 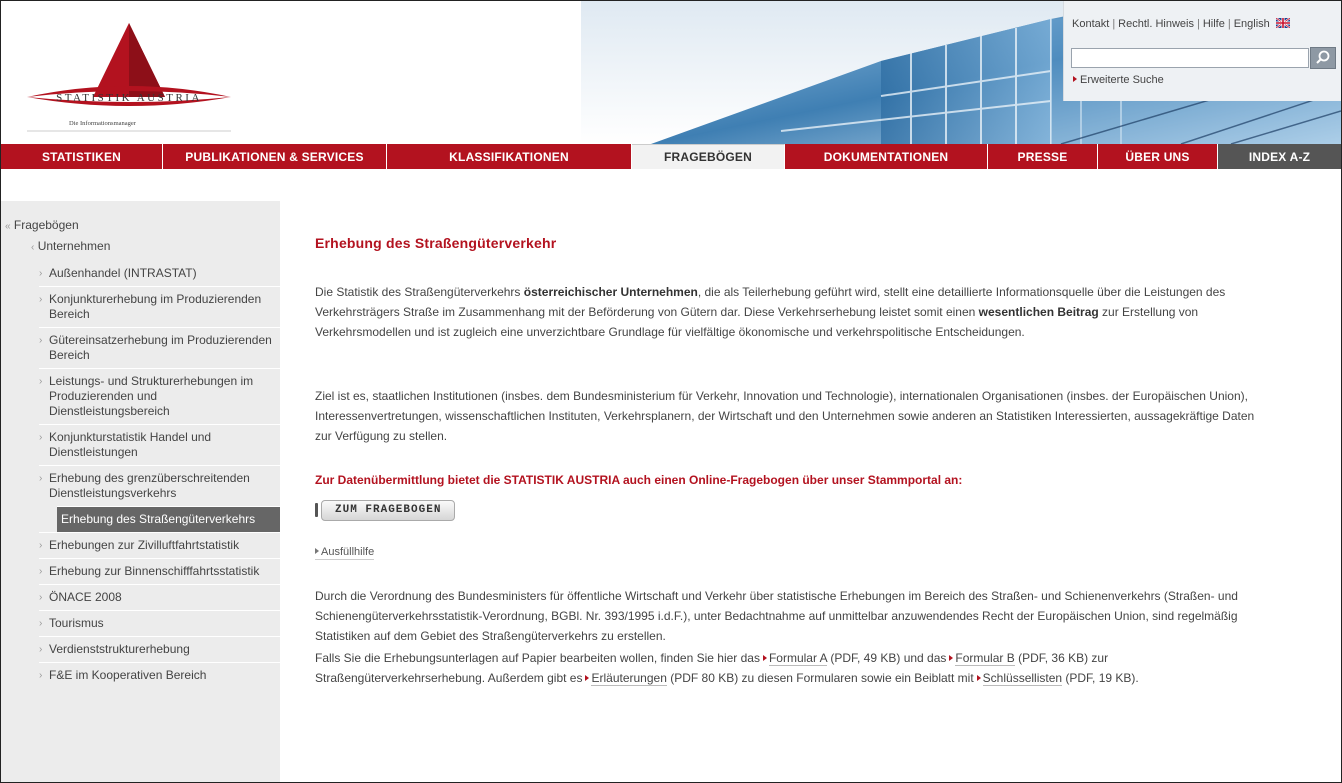 I want to click on sidebar-sub-label: Unternehmen, so click(x=74, y=246).